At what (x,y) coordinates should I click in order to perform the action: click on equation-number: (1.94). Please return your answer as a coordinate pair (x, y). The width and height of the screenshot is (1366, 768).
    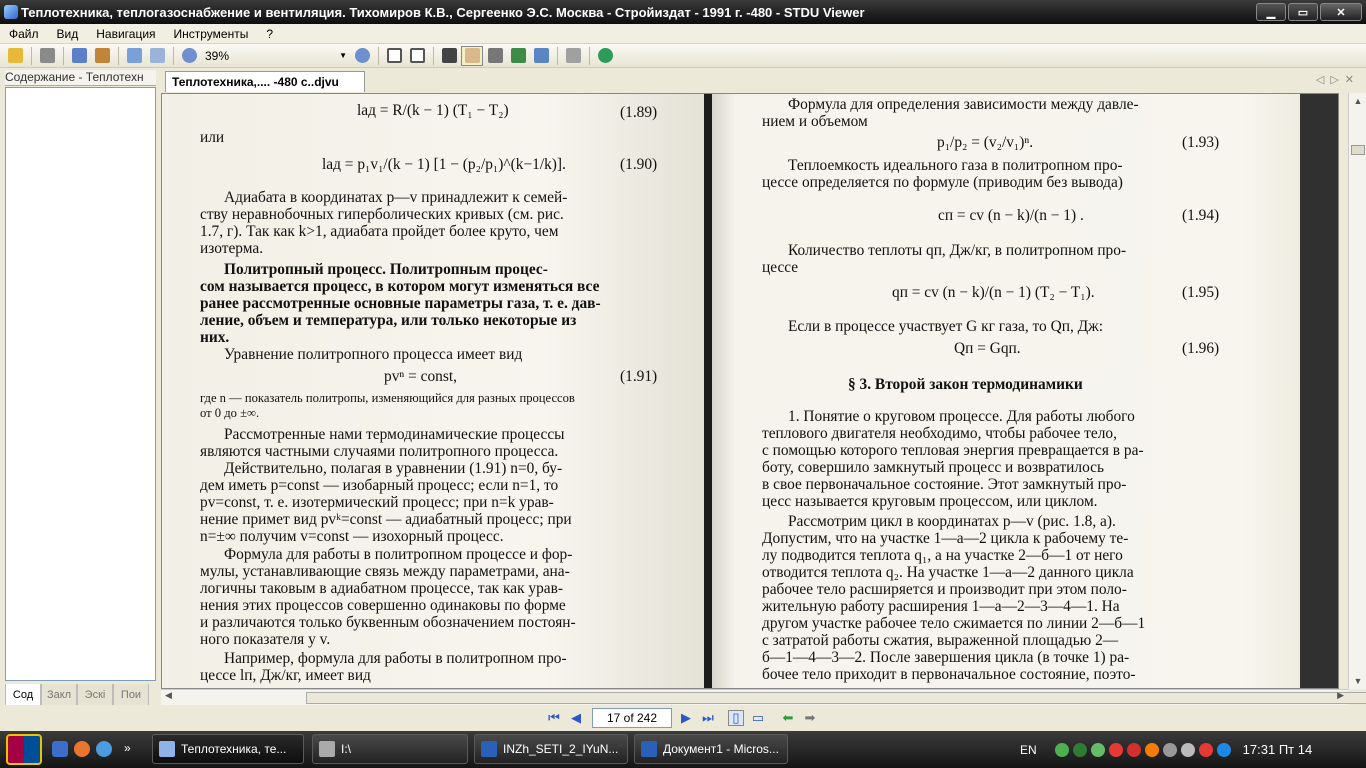
    Looking at the image, I should click on (1201, 215).